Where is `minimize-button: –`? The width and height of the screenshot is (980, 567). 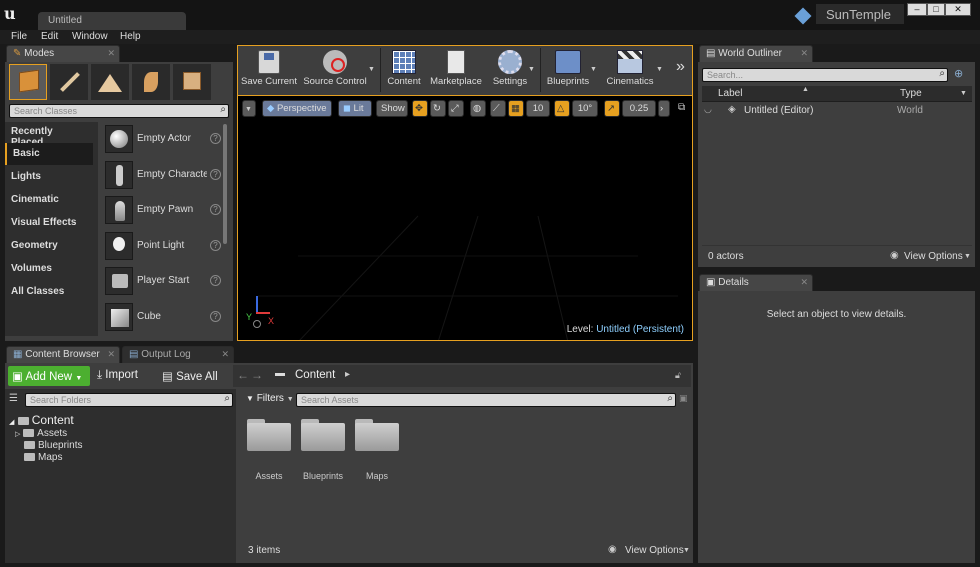
minimize-button: – is located at coordinates (917, 9).